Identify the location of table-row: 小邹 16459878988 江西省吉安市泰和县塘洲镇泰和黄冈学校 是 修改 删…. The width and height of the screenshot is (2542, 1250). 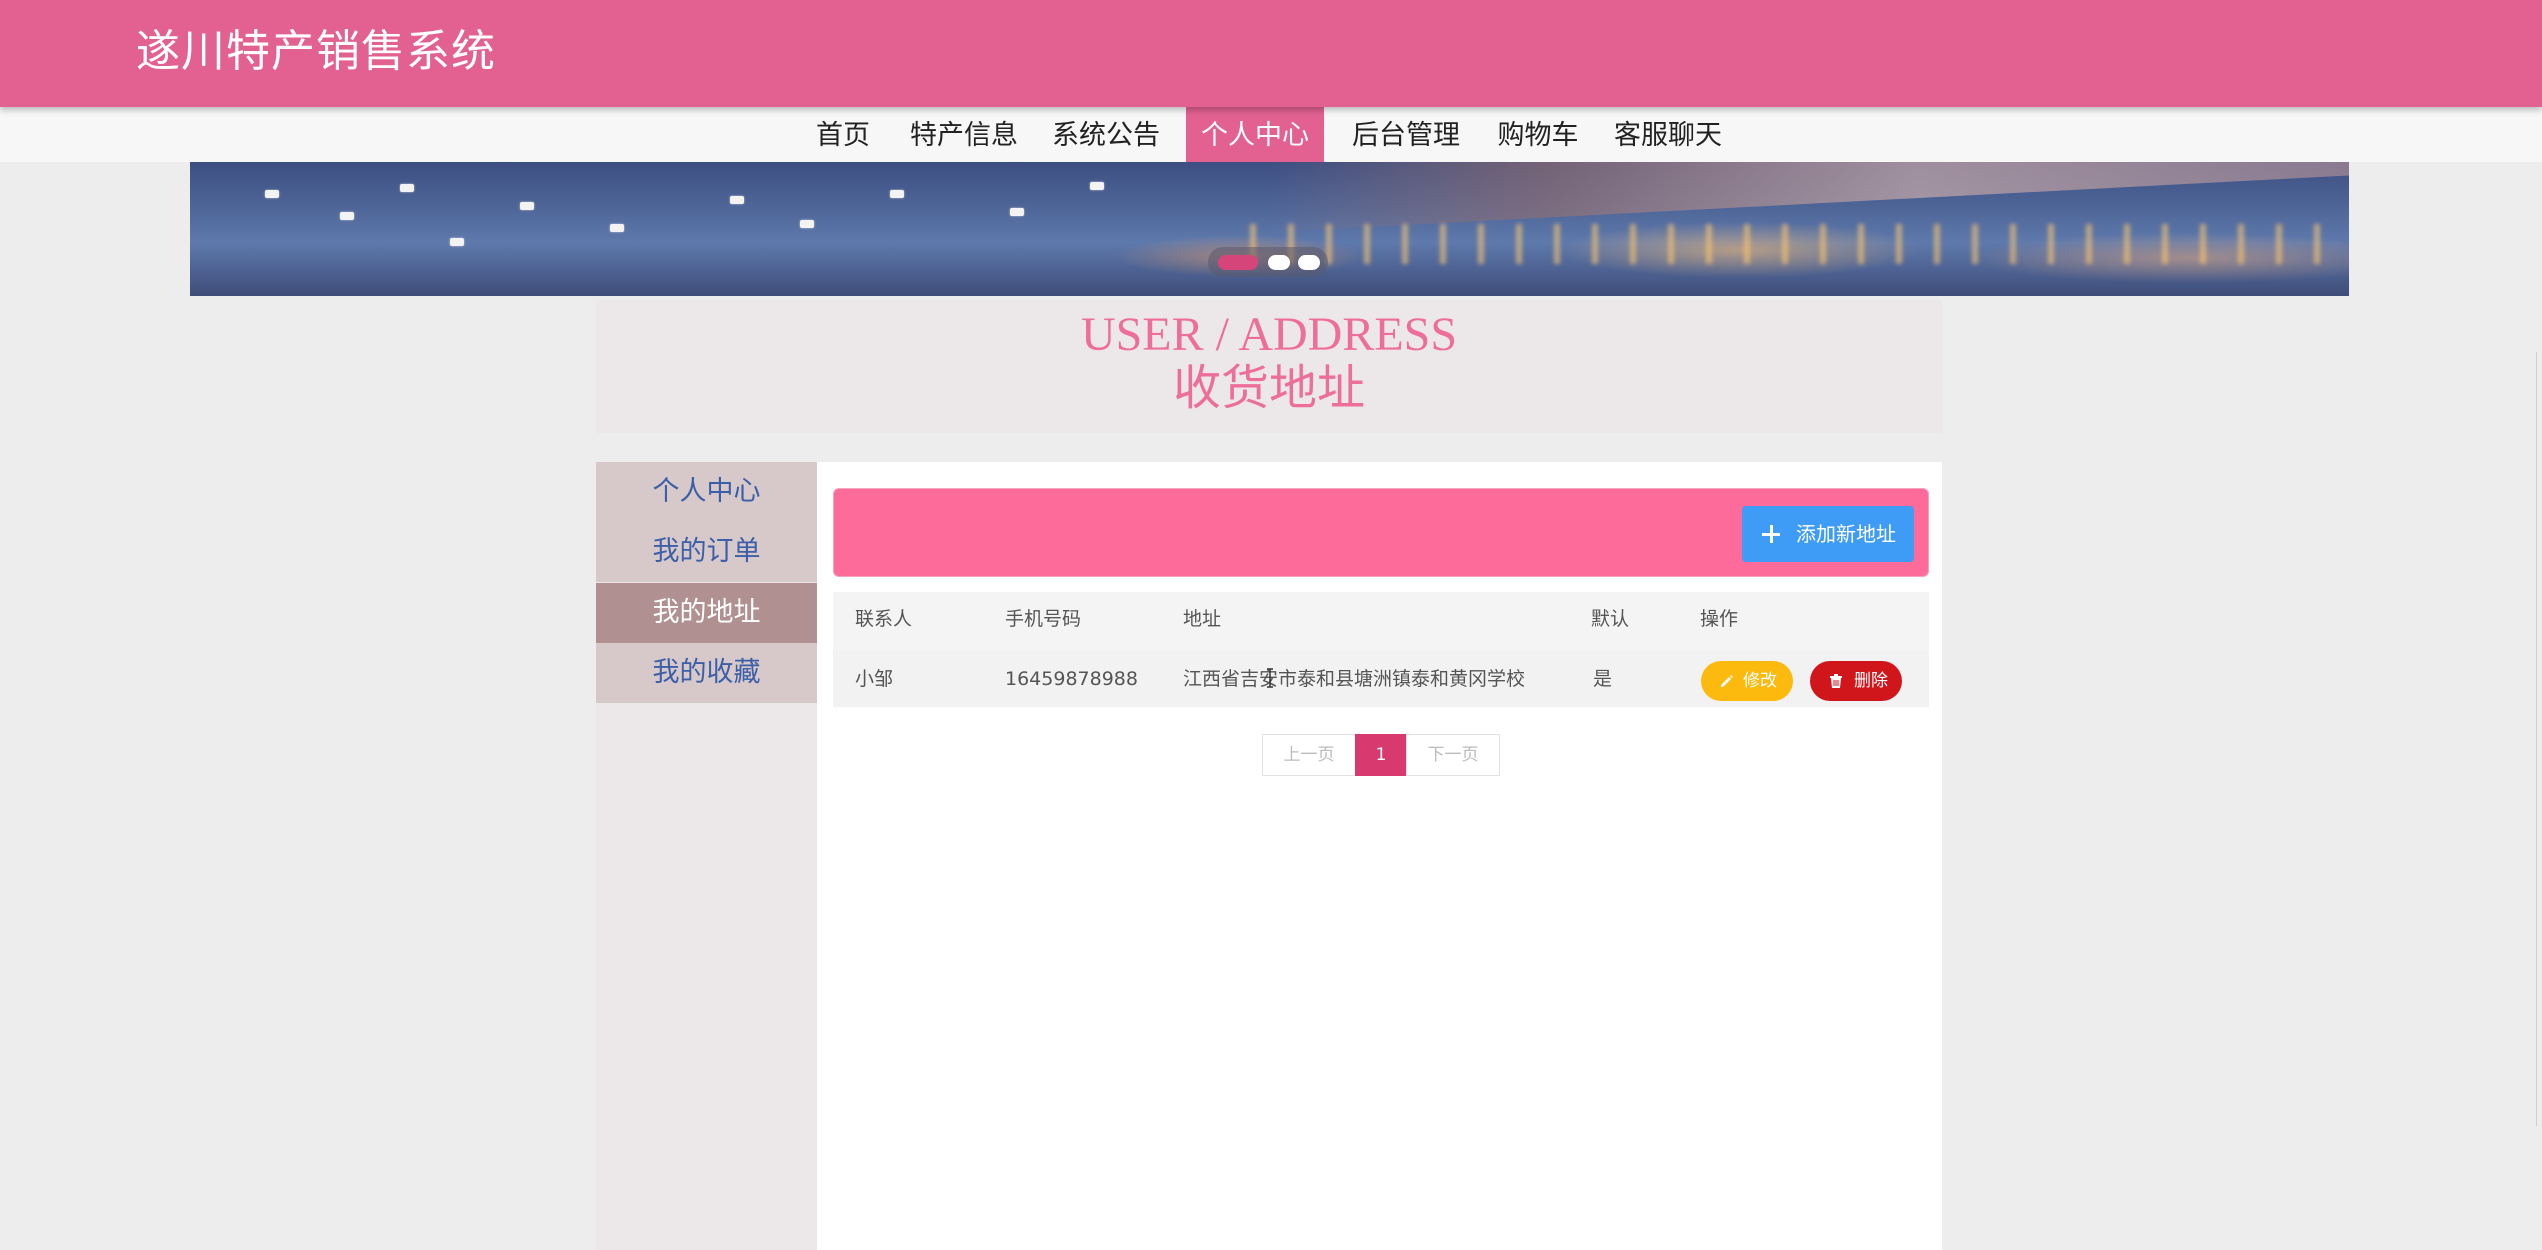
(1381, 678).